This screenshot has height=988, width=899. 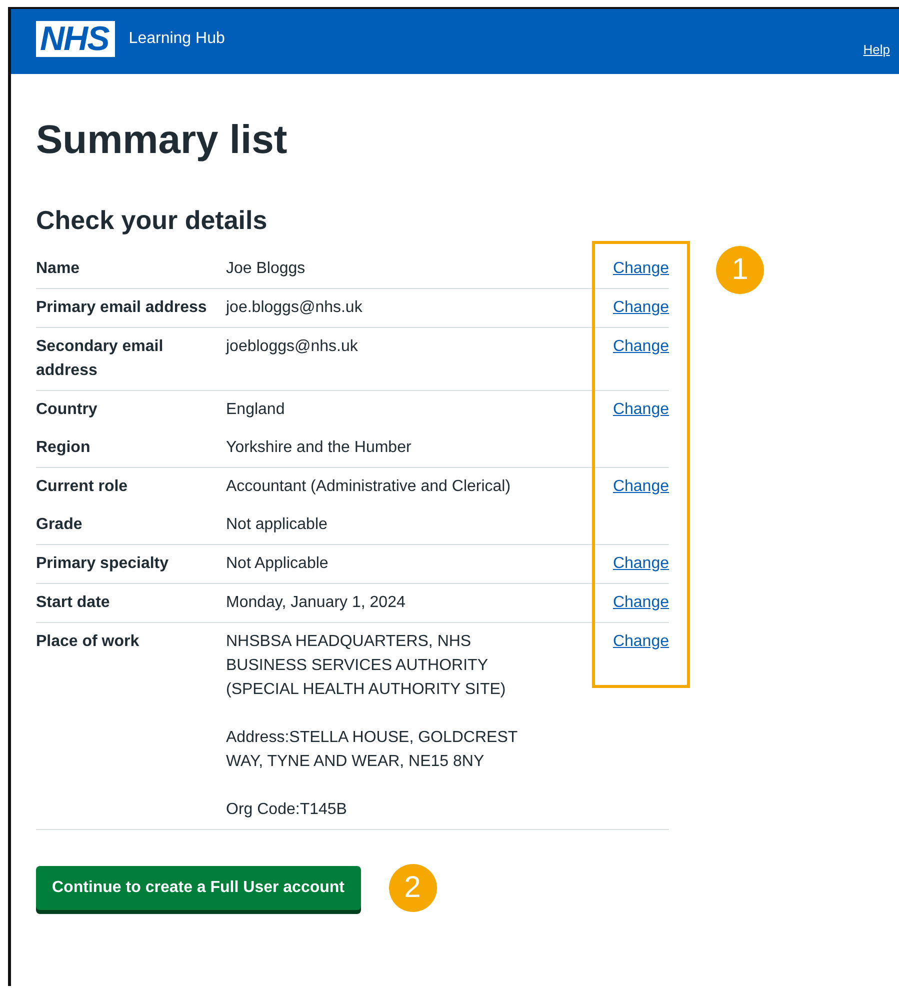 I want to click on help-link: Help, so click(x=876, y=49).